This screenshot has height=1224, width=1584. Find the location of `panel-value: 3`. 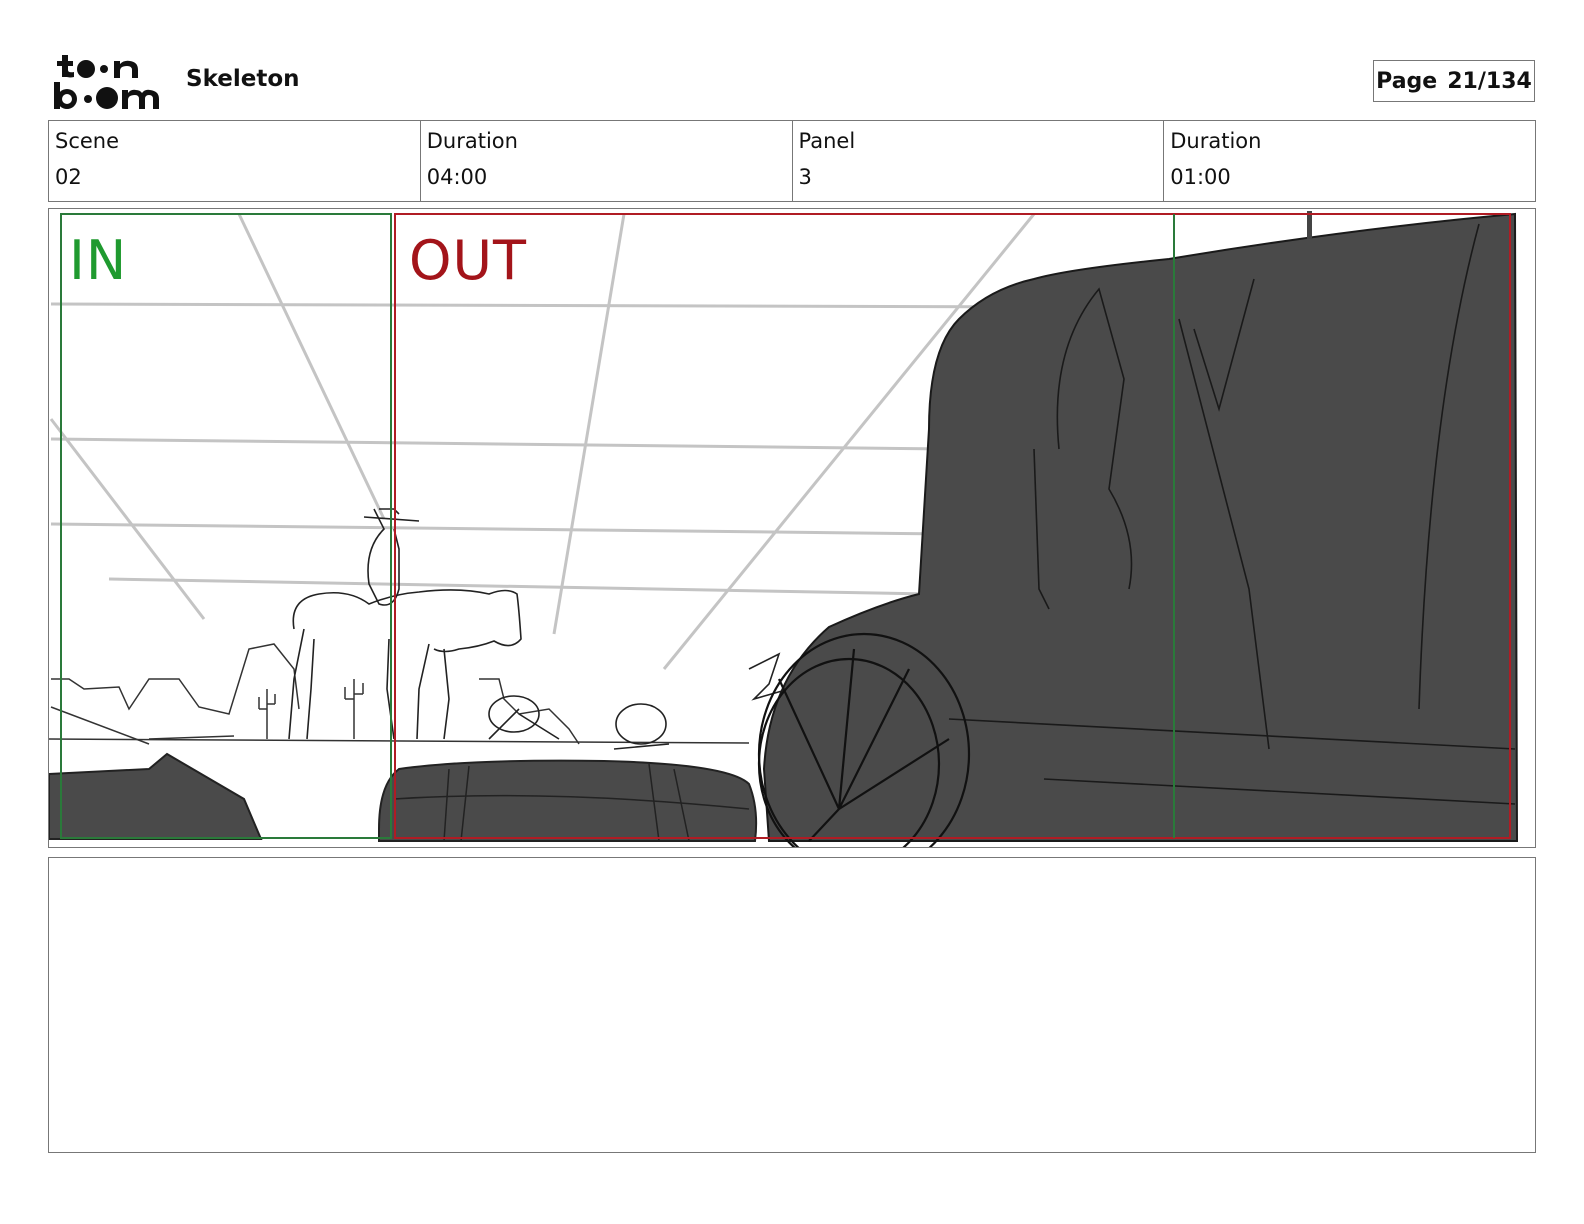

panel-value: 3 is located at coordinates (805, 177).